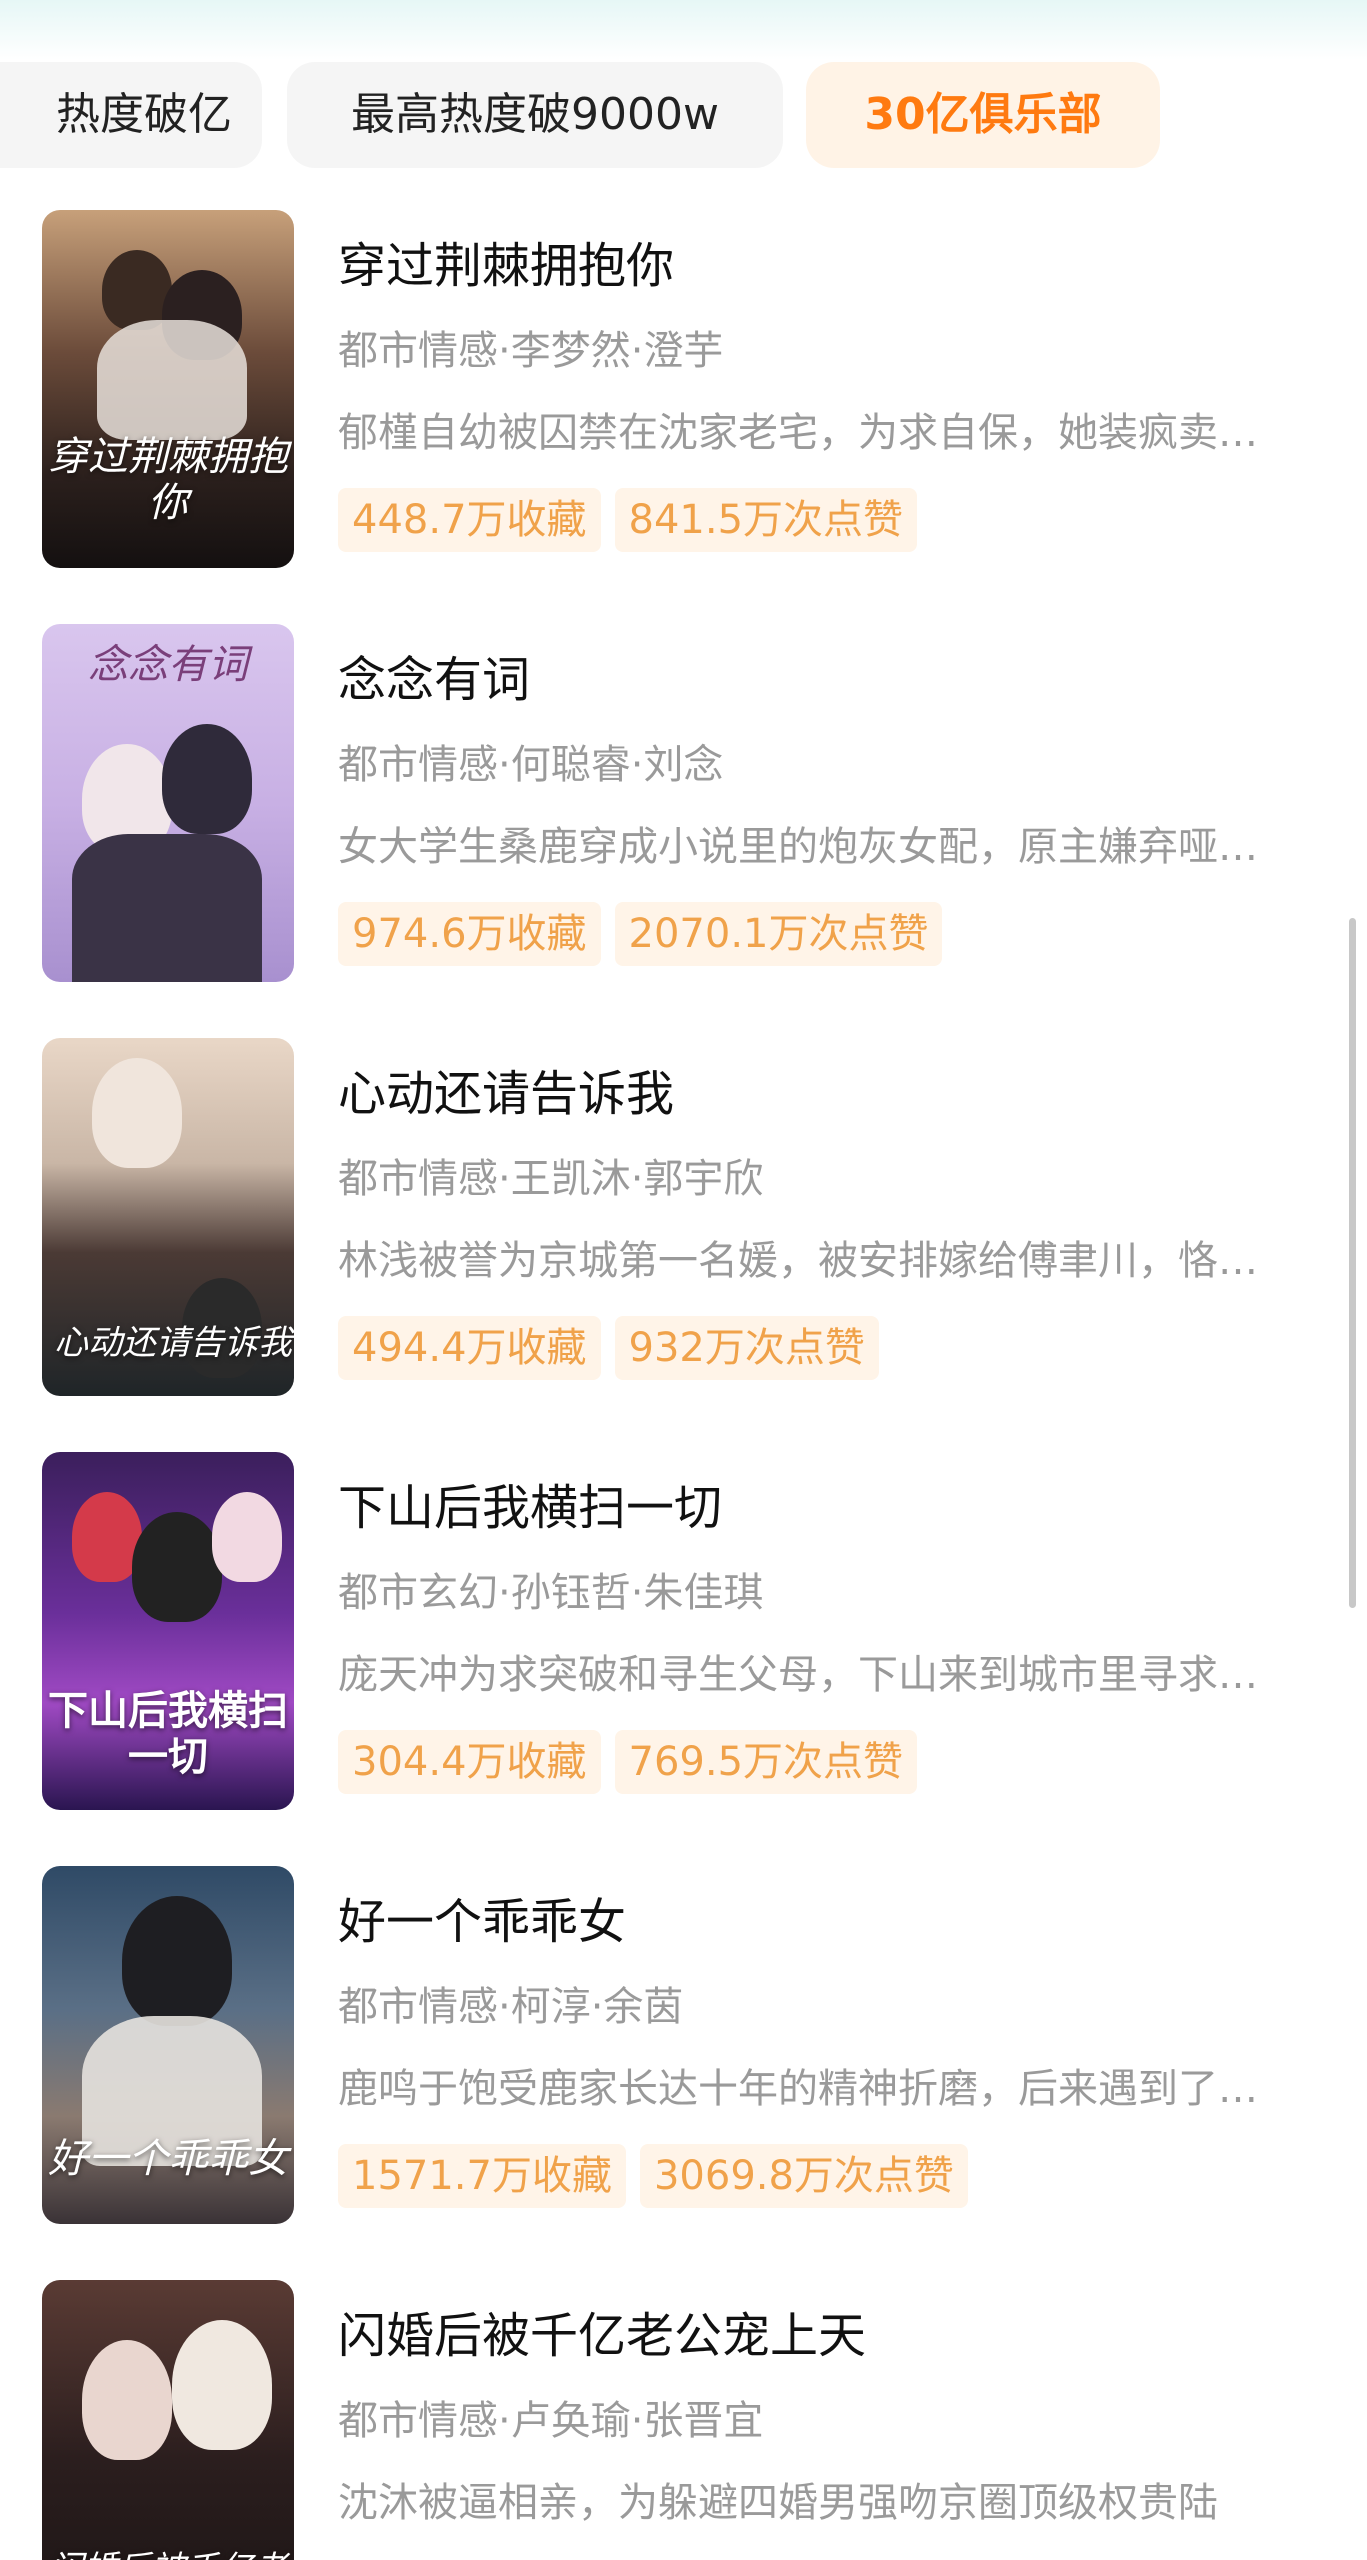 The width and height of the screenshot is (1367, 2560). Describe the element at coordinates (434, 680) in the screenshot. I see `item-title: 念念有词` at that location.